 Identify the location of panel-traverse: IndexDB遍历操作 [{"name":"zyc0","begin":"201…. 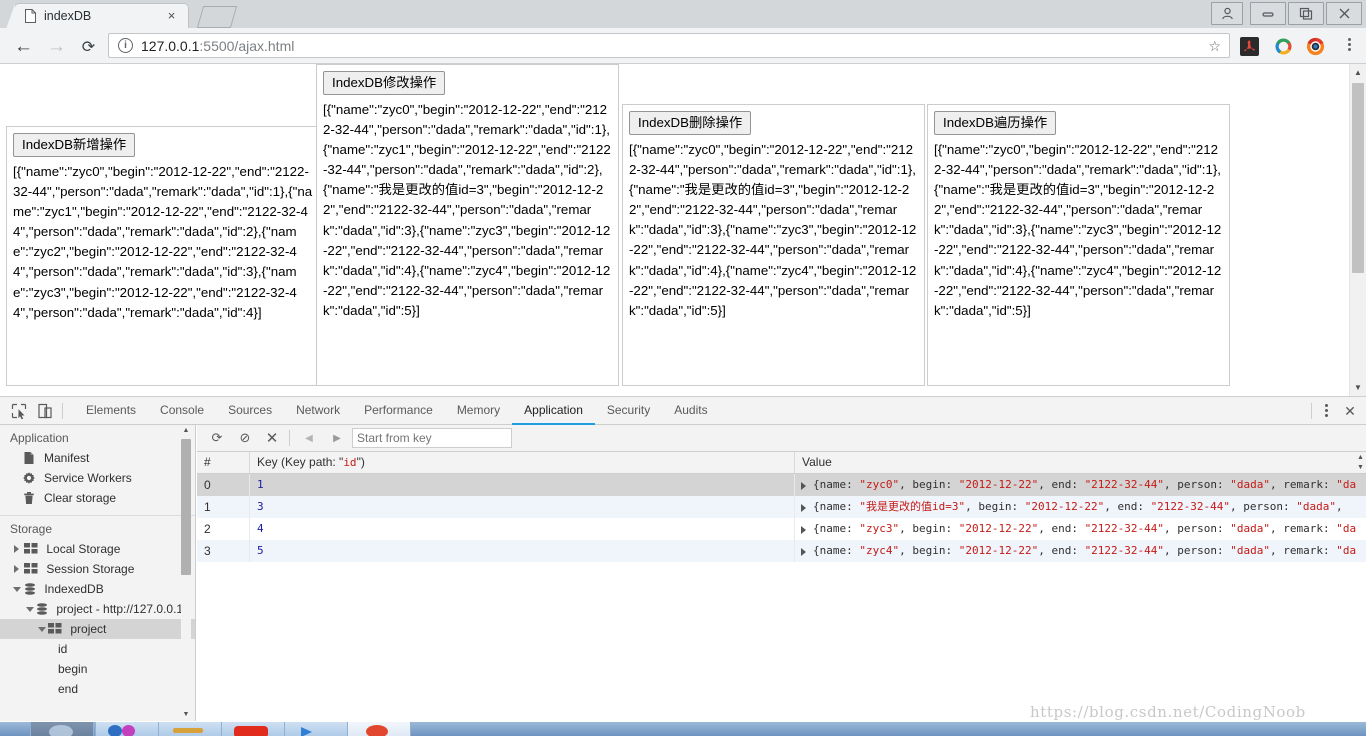
(1078, 245).